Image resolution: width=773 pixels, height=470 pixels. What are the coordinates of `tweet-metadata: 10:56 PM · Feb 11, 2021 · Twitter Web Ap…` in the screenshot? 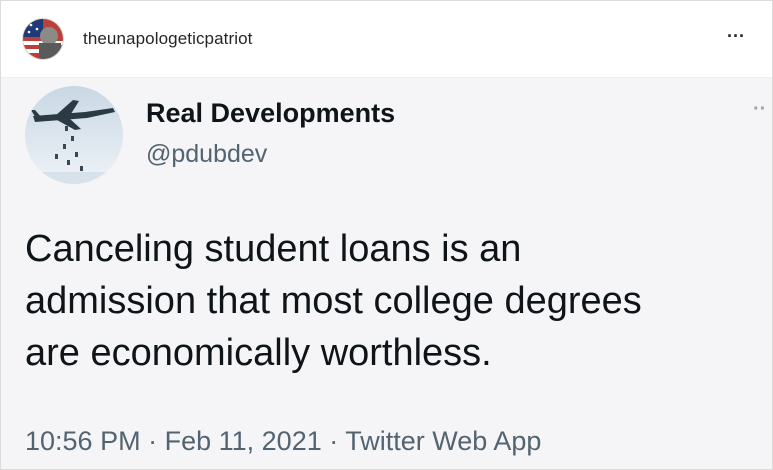 It's located at (283, 441).